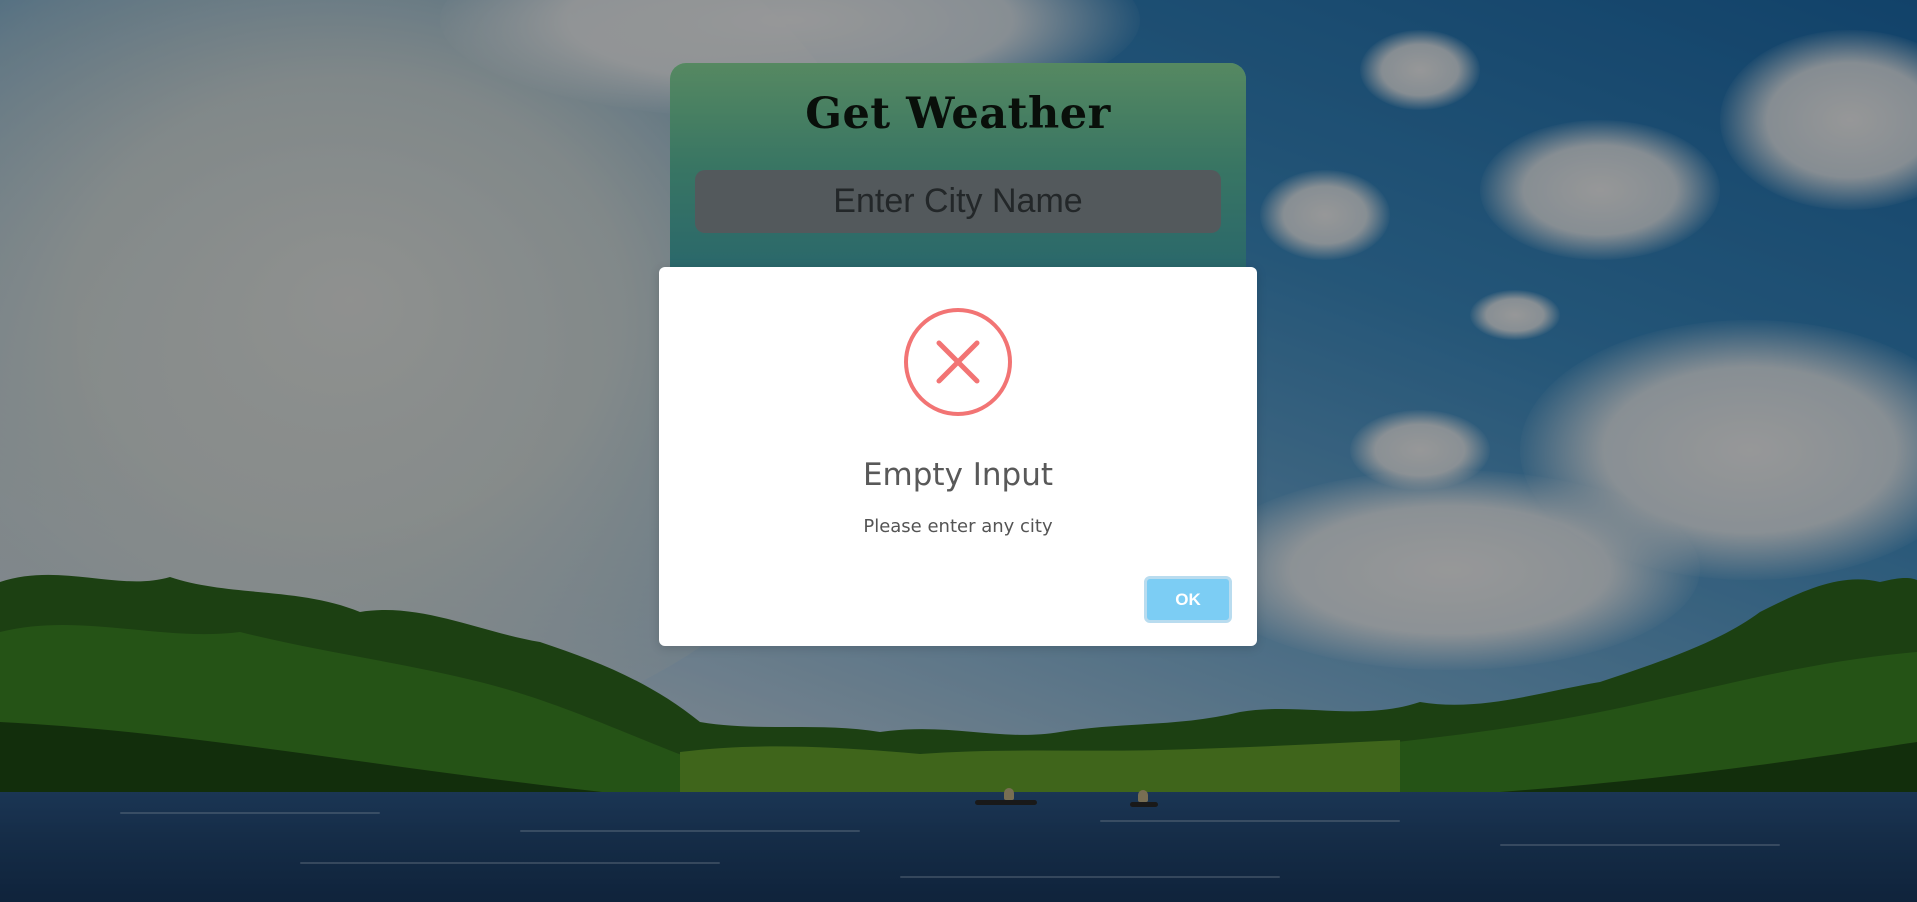  Describe the element at coordinates (958, 456) in the screenshot. I see `alert-dialog: Empty Input Please enter any city OK` at that location.